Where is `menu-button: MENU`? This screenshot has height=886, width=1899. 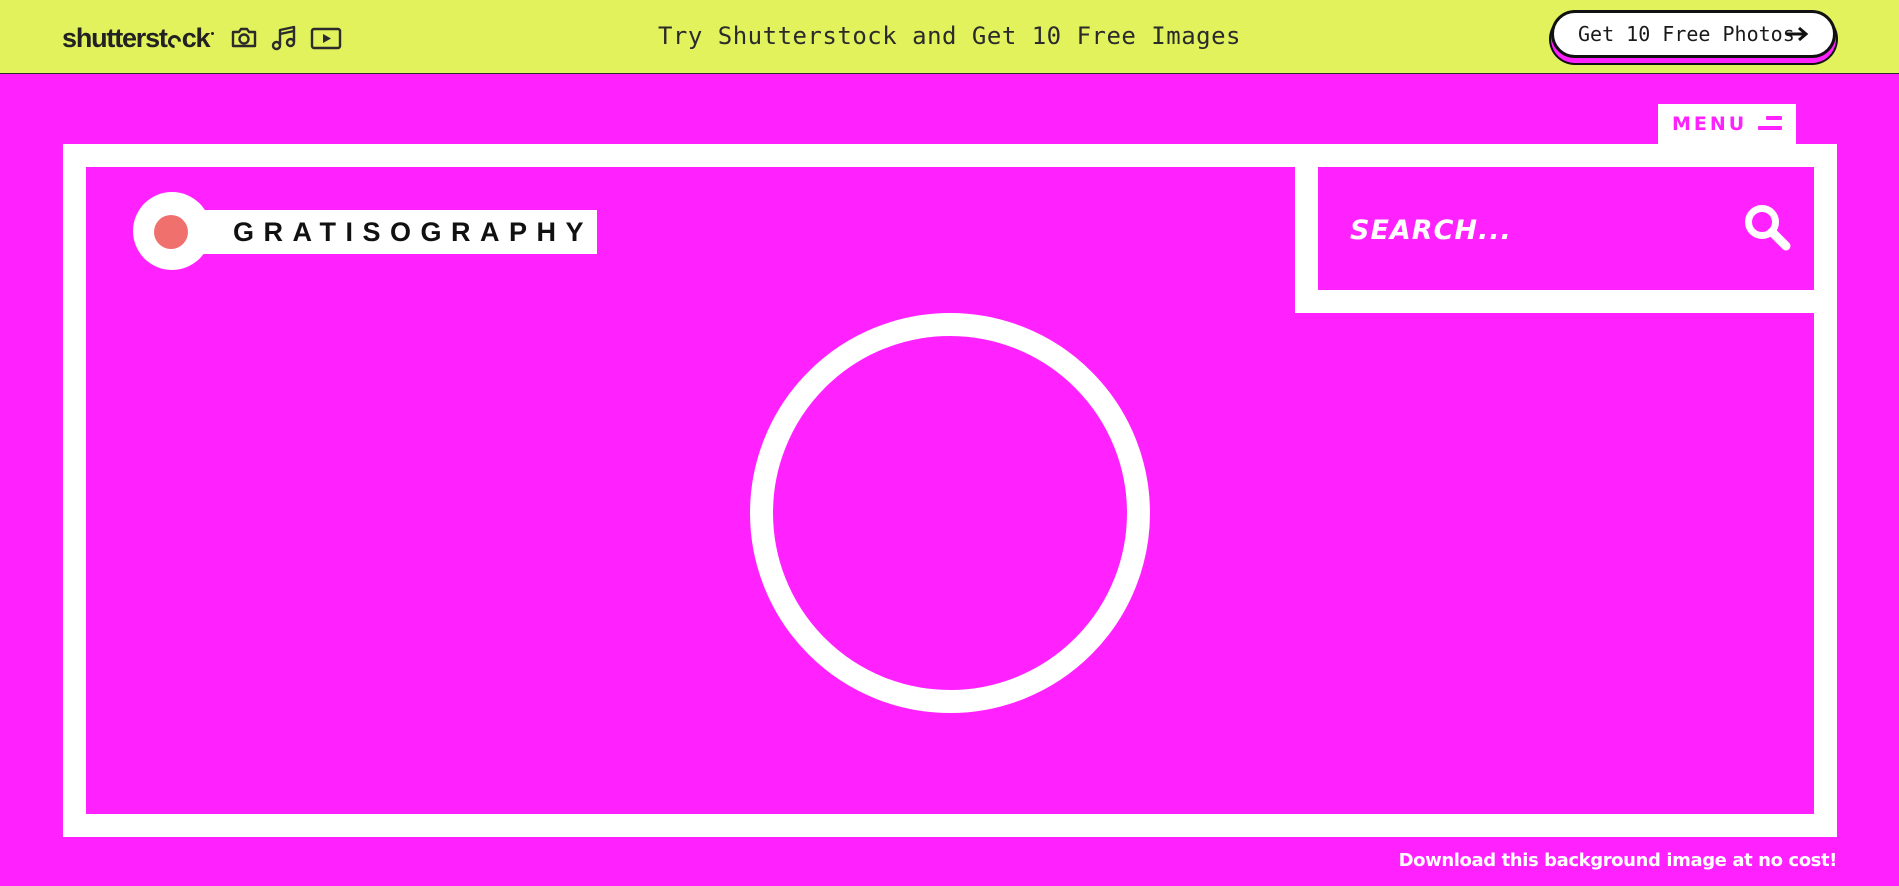
menu-button: MENU is located at coordinates (1727, 124).